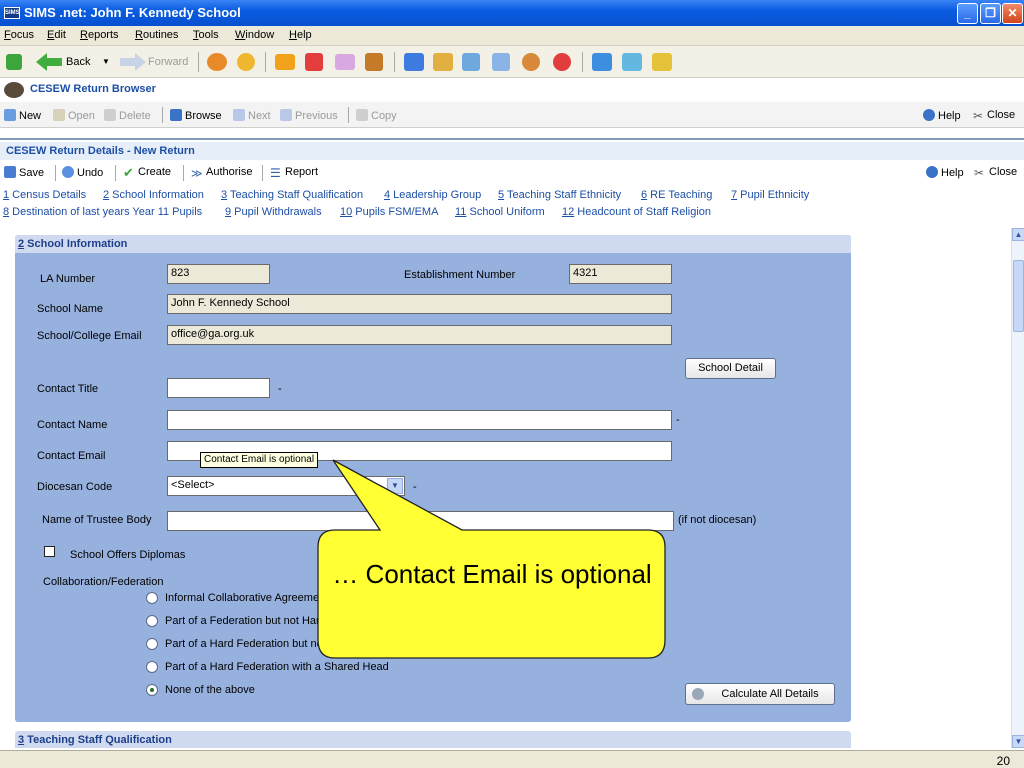  Describe the element at coordinates (82, 172) in the screenshot. I see `undo-button: Undo` at that location.